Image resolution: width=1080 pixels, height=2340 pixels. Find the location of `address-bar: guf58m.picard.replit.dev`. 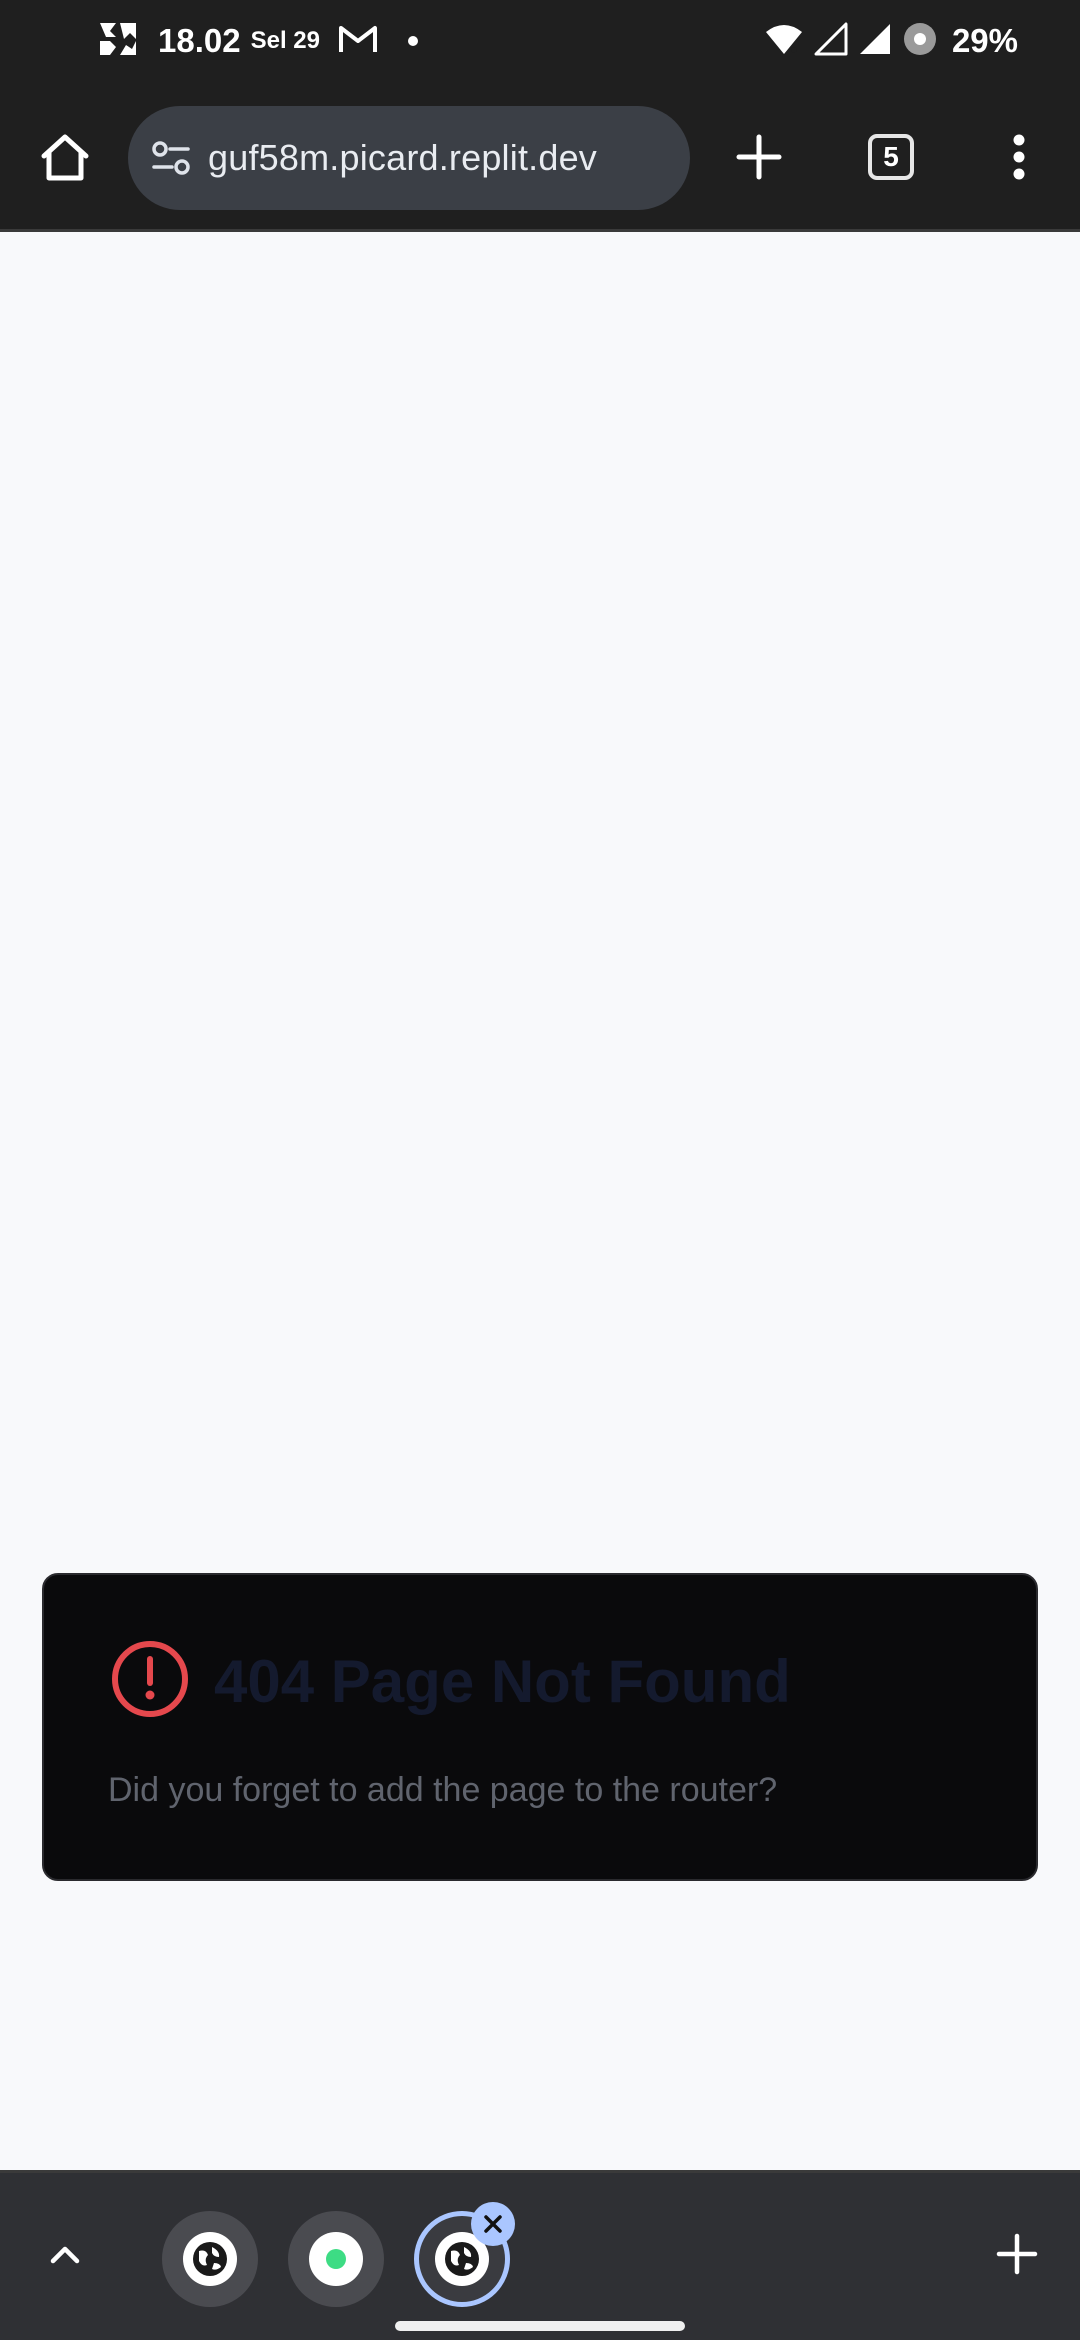

address-bar: guf58m.picard.replit.dev is located at coordinates (409, 158).